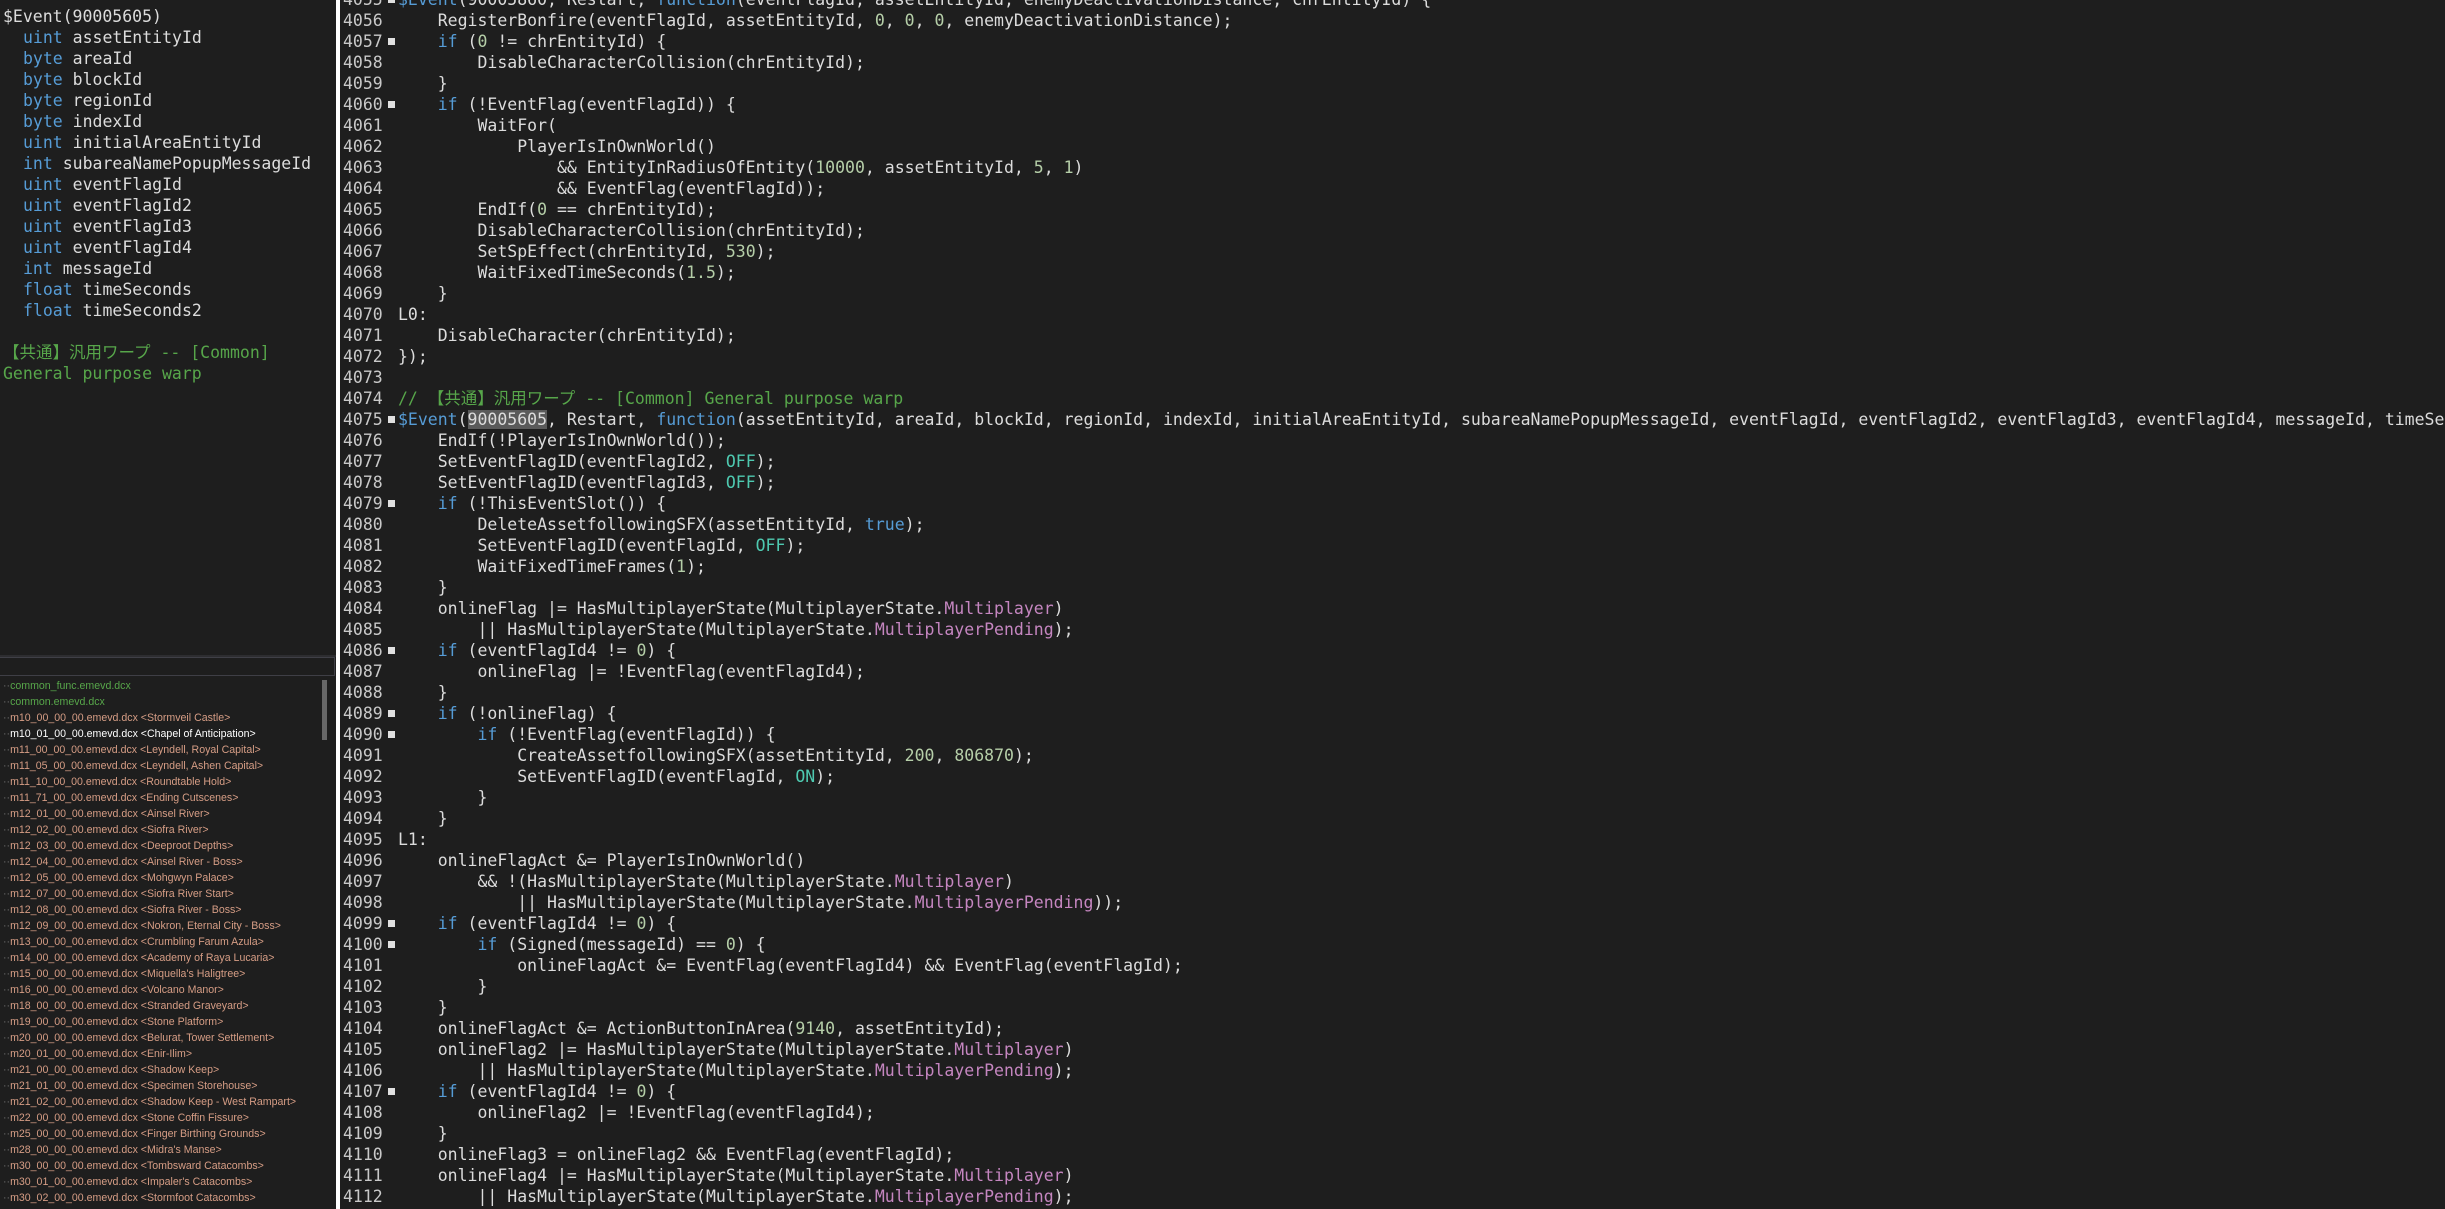 This screenshot has width=2445, height=1209. What do you see at coordinates (1392, 587) in the screenshot?
I see `code-line: 4083 }` at bounding box center [1392, 587].